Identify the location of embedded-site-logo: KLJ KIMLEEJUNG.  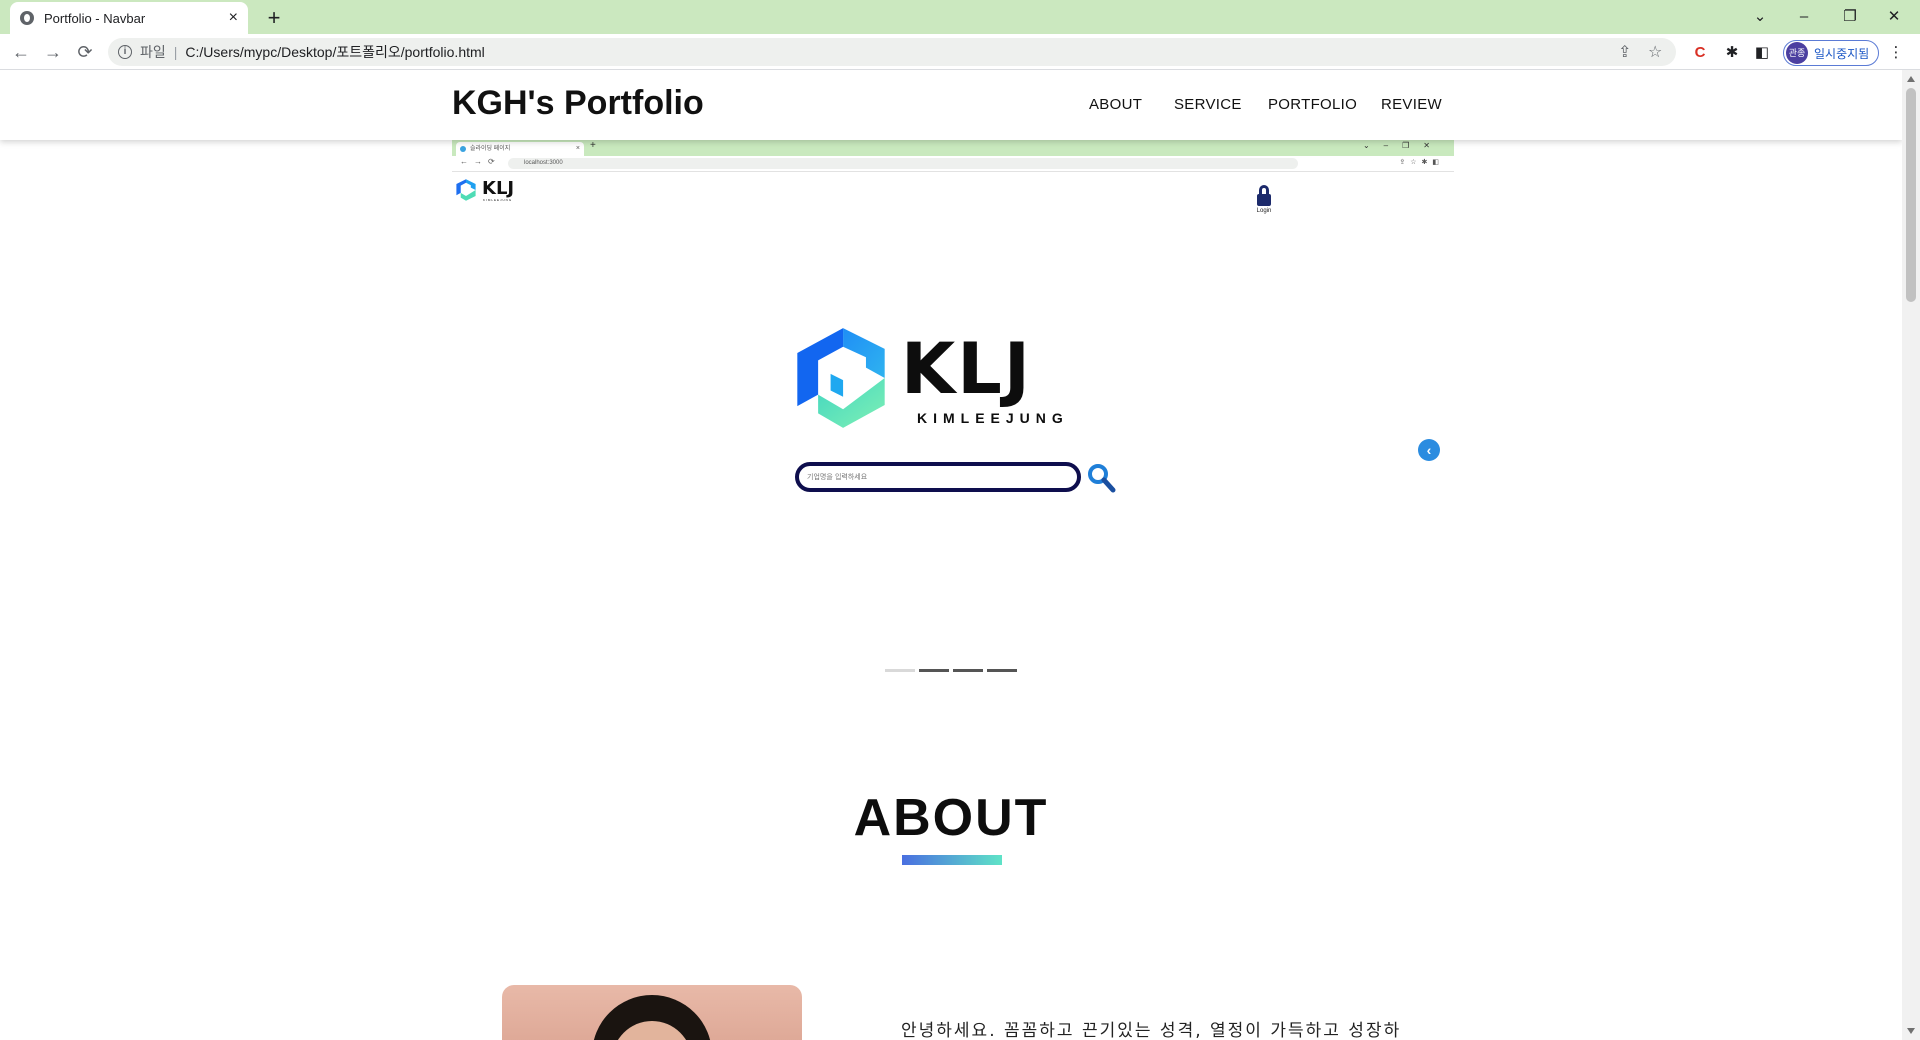
(492, 191).